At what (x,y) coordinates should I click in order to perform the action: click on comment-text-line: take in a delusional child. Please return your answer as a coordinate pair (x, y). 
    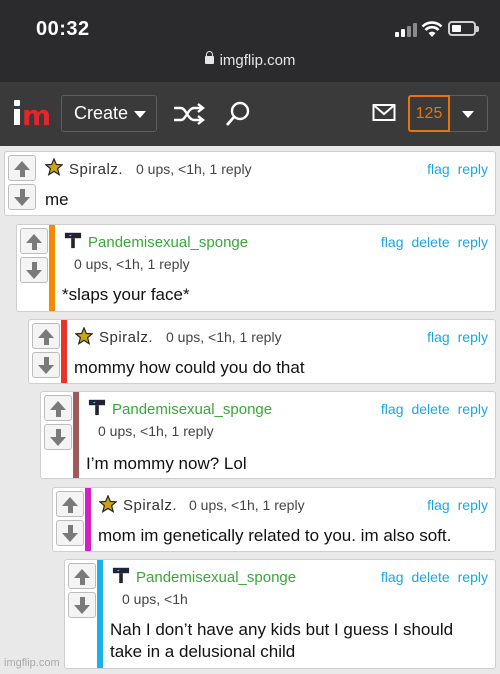
    Looking at the image, I should click on (203, 651).